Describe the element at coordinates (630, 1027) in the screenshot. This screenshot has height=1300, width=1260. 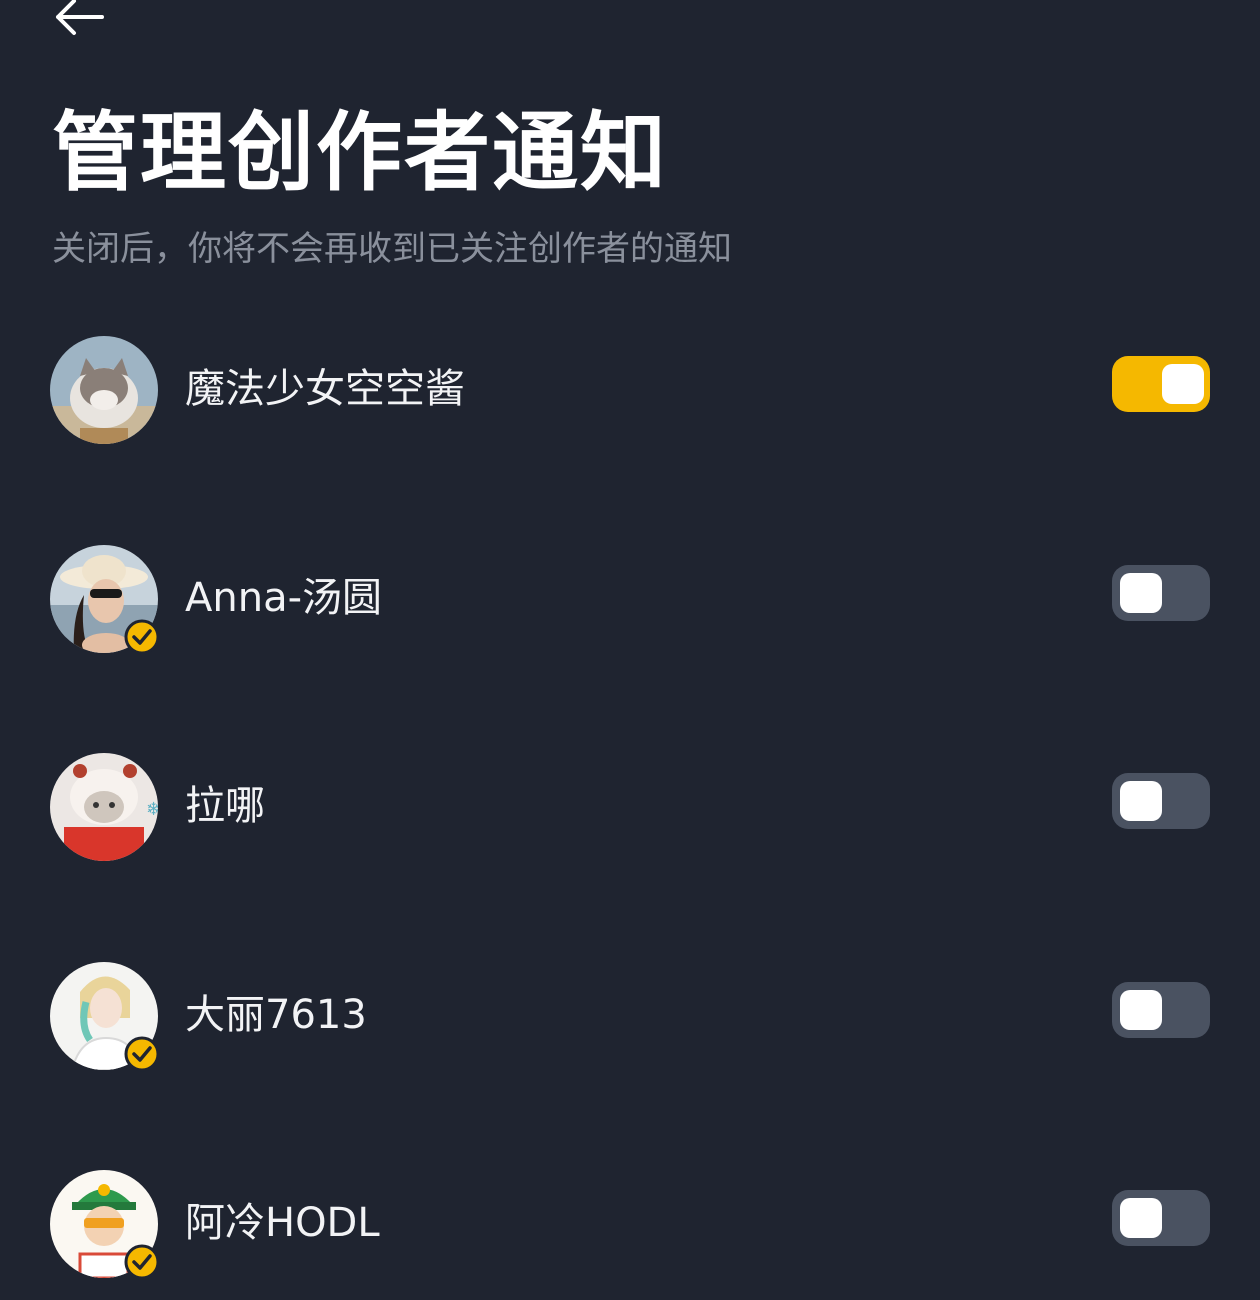
I see `creator-row: 大丽7613` at that location.